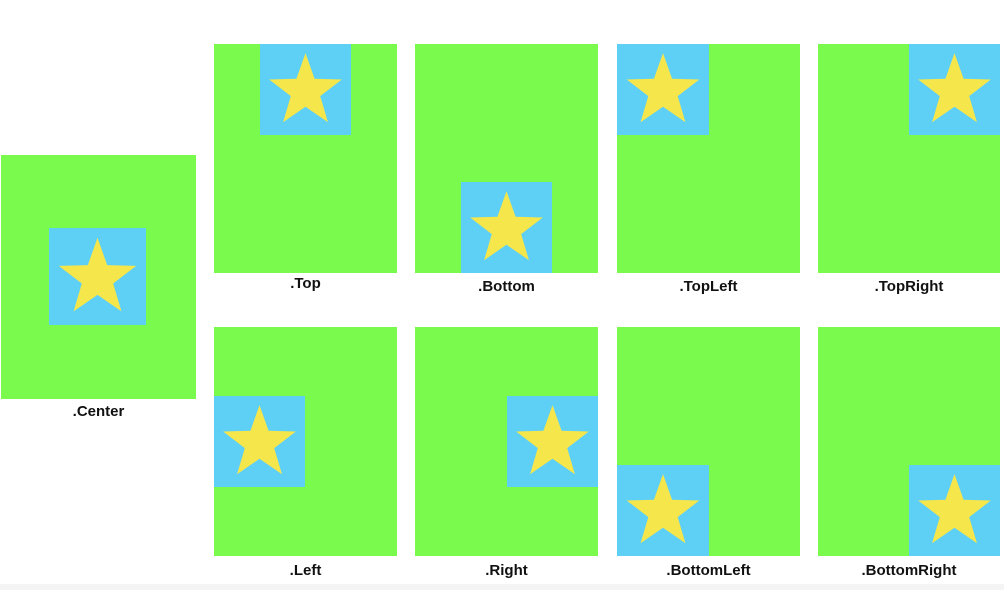  I want to click on bottom-strip, so click(502, 587).